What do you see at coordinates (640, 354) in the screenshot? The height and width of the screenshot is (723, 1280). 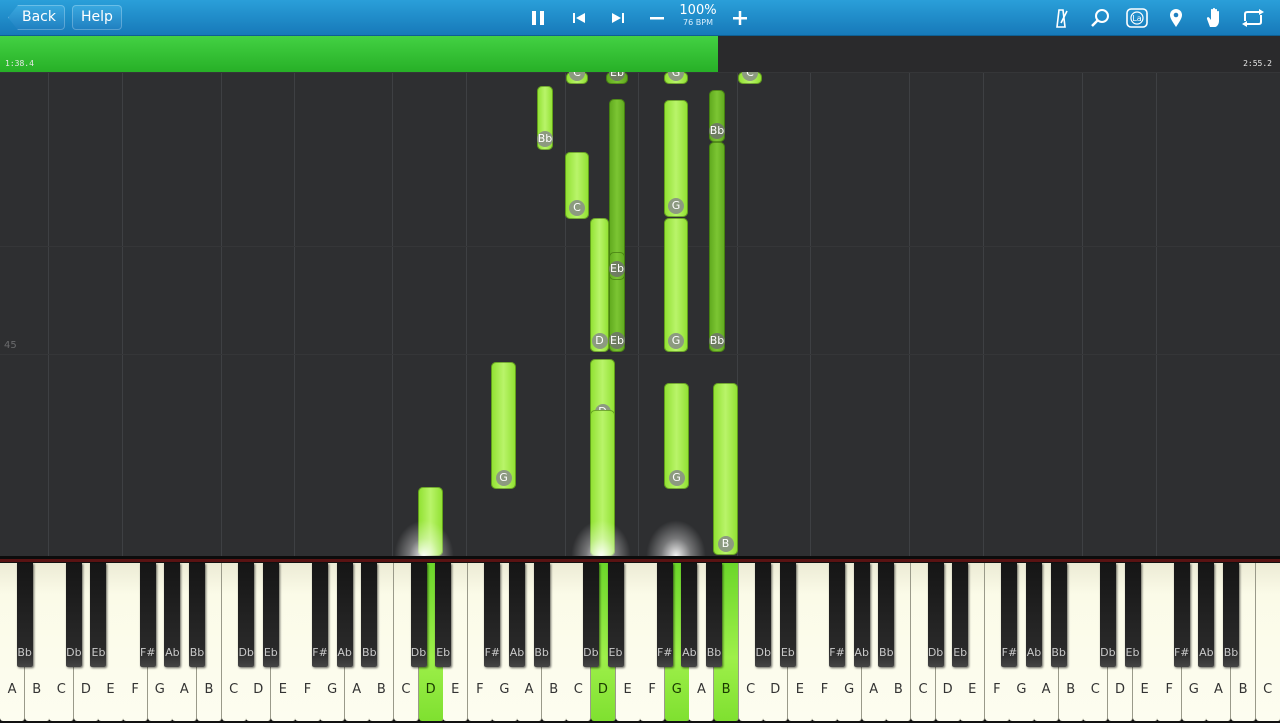 I see `measure-line` at bounding box center [640, 354].